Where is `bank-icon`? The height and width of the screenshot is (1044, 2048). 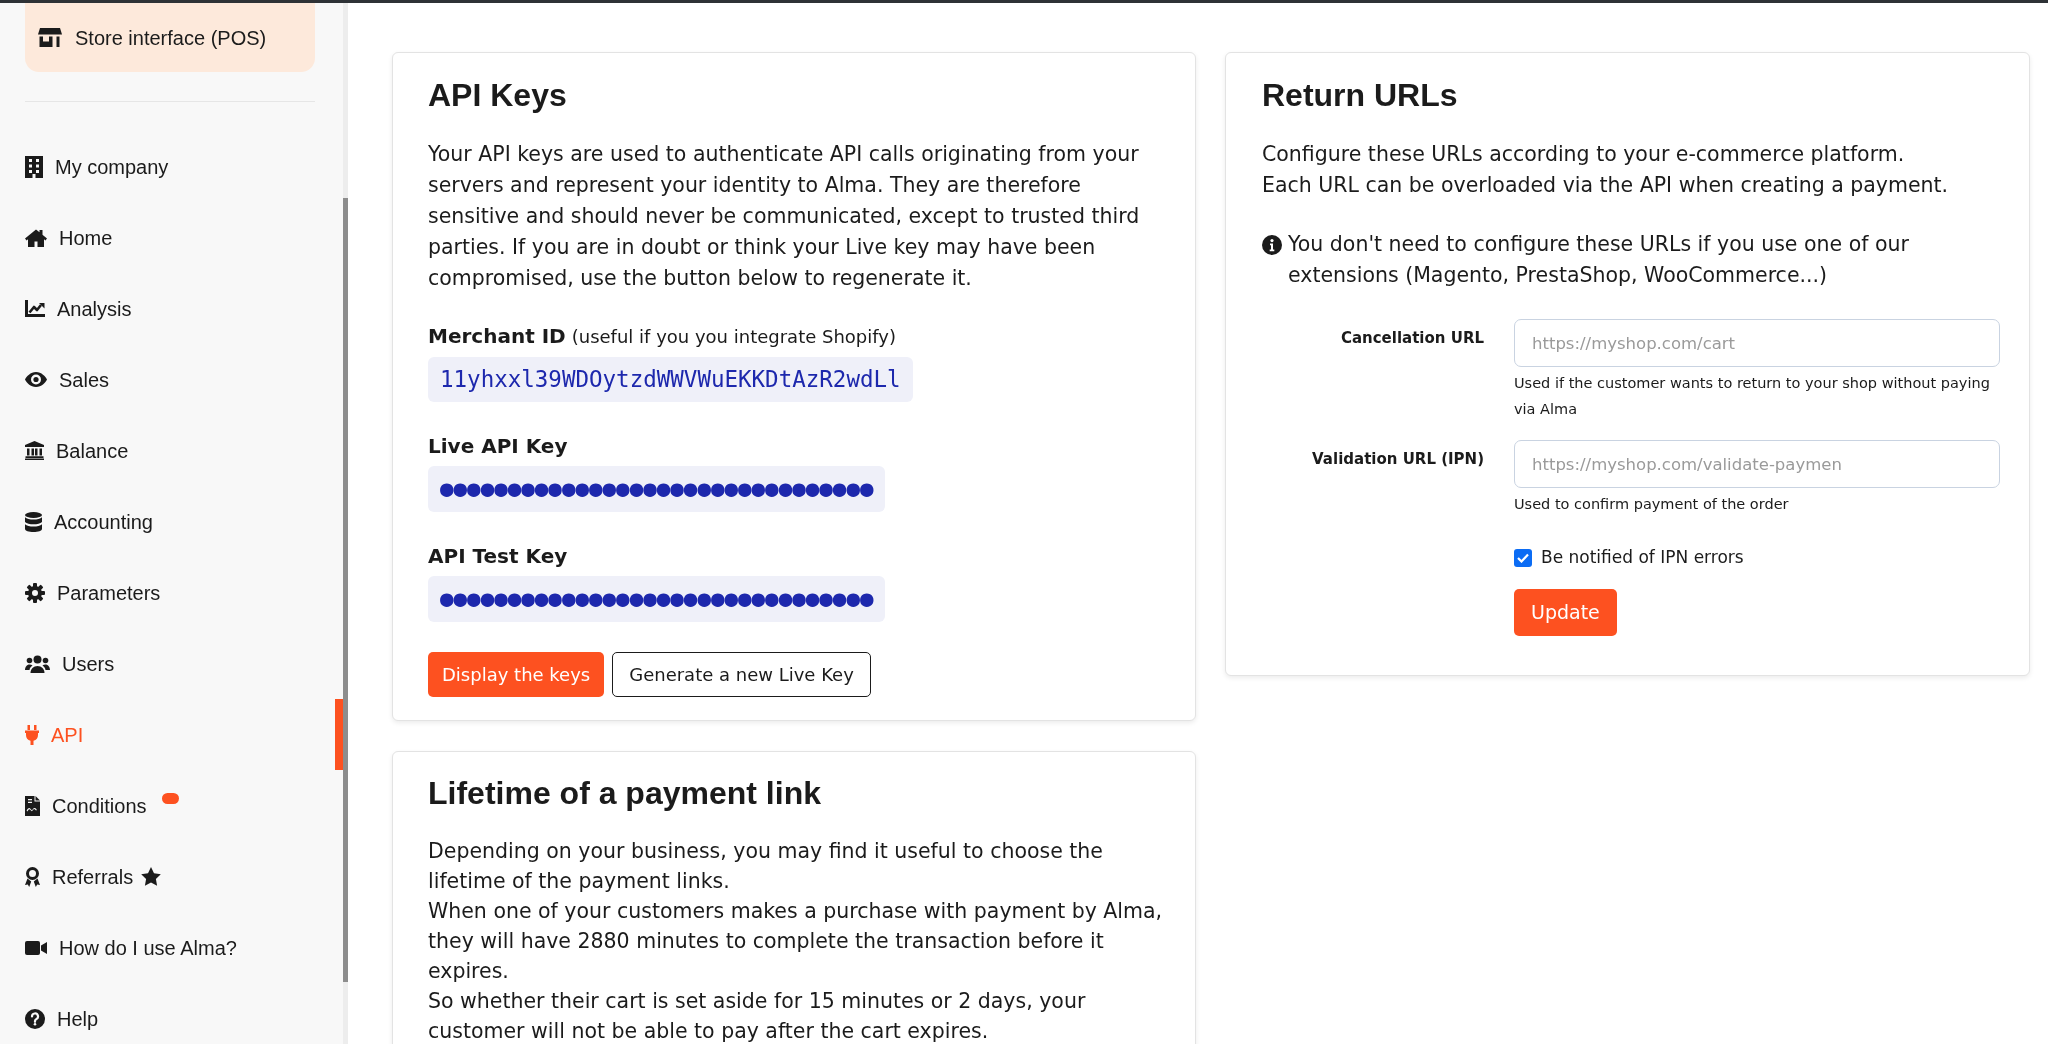 bank-icon is located at coordinates (34, 450).